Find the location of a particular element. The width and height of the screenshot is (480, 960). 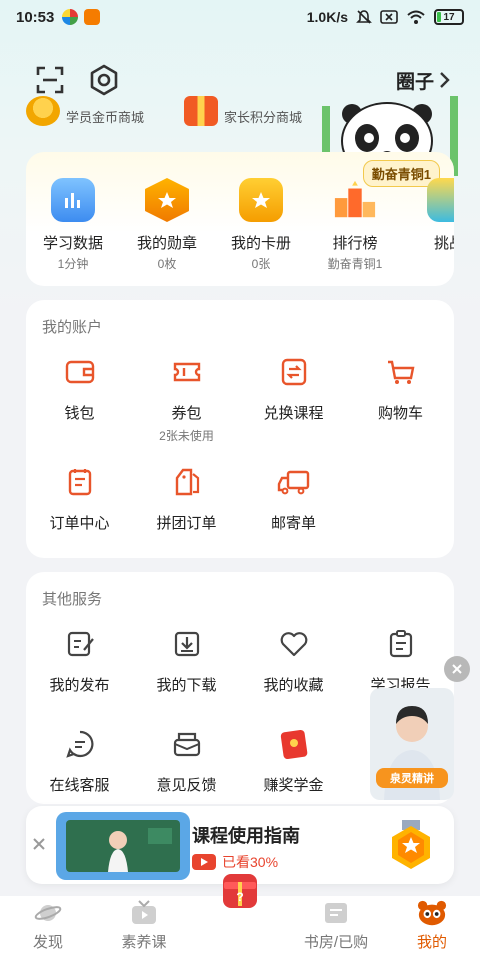

wallet-item: 钱包 is located at coordinates (79, 409).